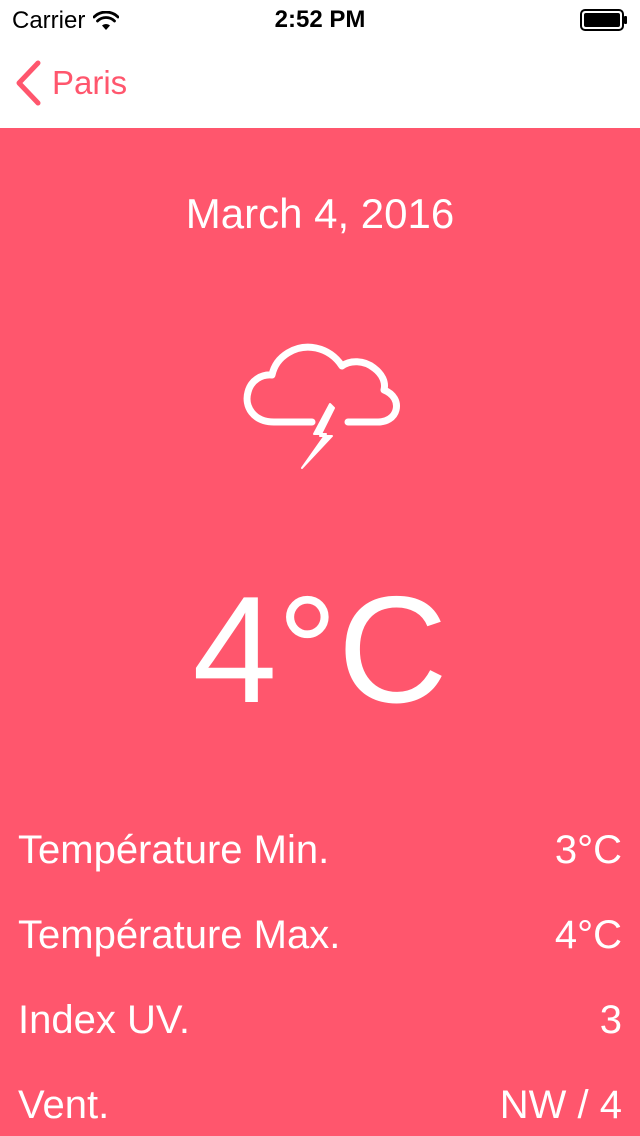 This screenshot has height=1136, width=640. I want to click on status-bar: Carrier 2:52 PM, so click(320, 20).